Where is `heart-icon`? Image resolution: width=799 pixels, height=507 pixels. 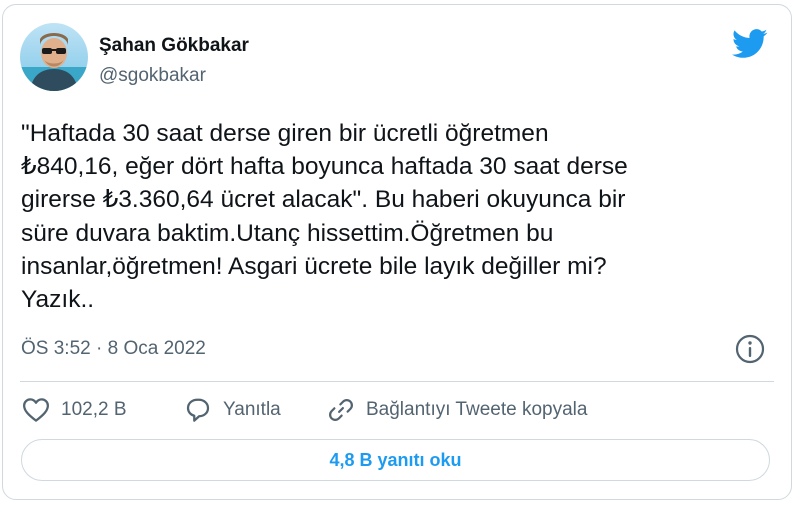 heart-icon is located at coordinates (36, 410).